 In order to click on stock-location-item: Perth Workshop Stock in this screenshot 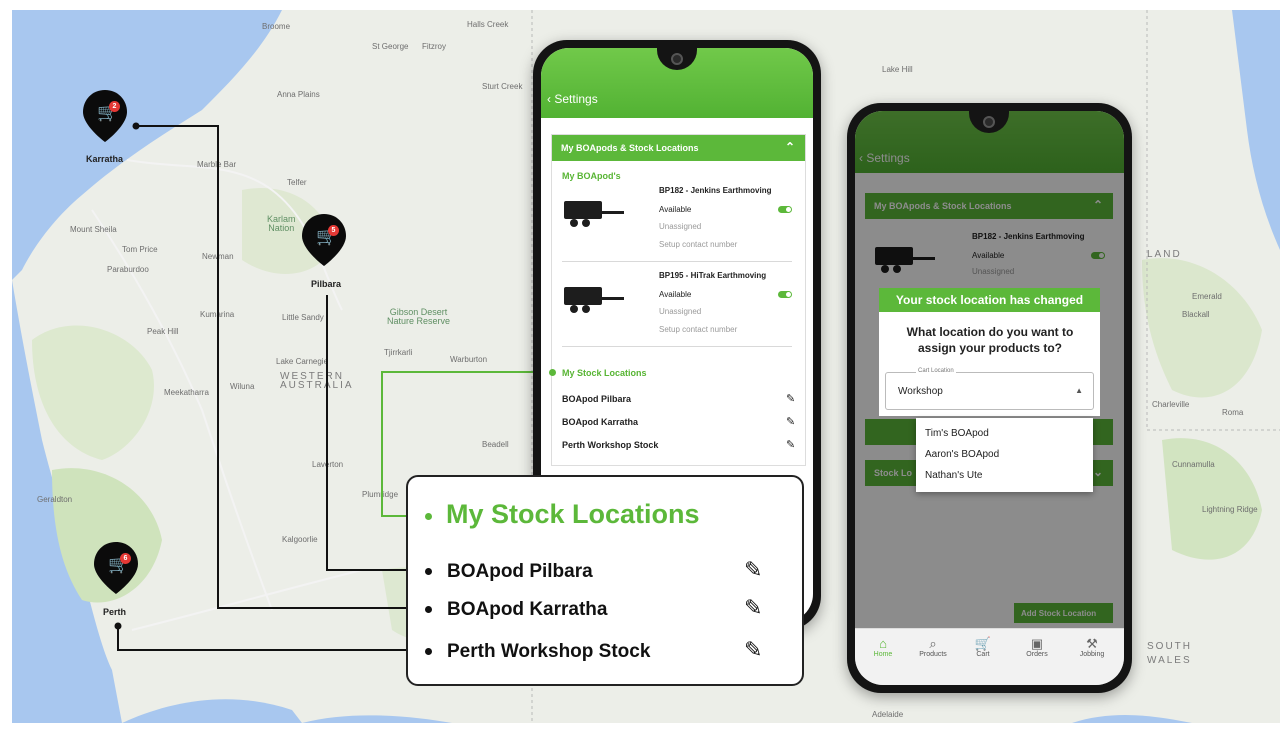, I will do `click(610, 445)`.